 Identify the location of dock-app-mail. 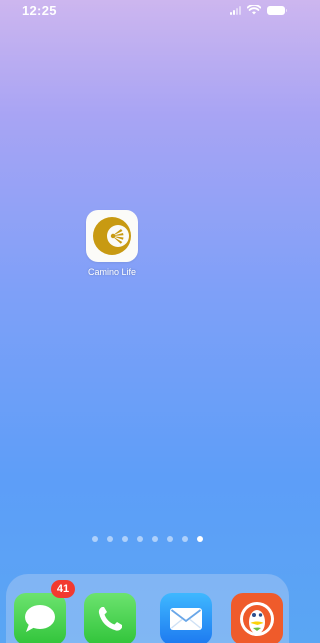
(186, 618).